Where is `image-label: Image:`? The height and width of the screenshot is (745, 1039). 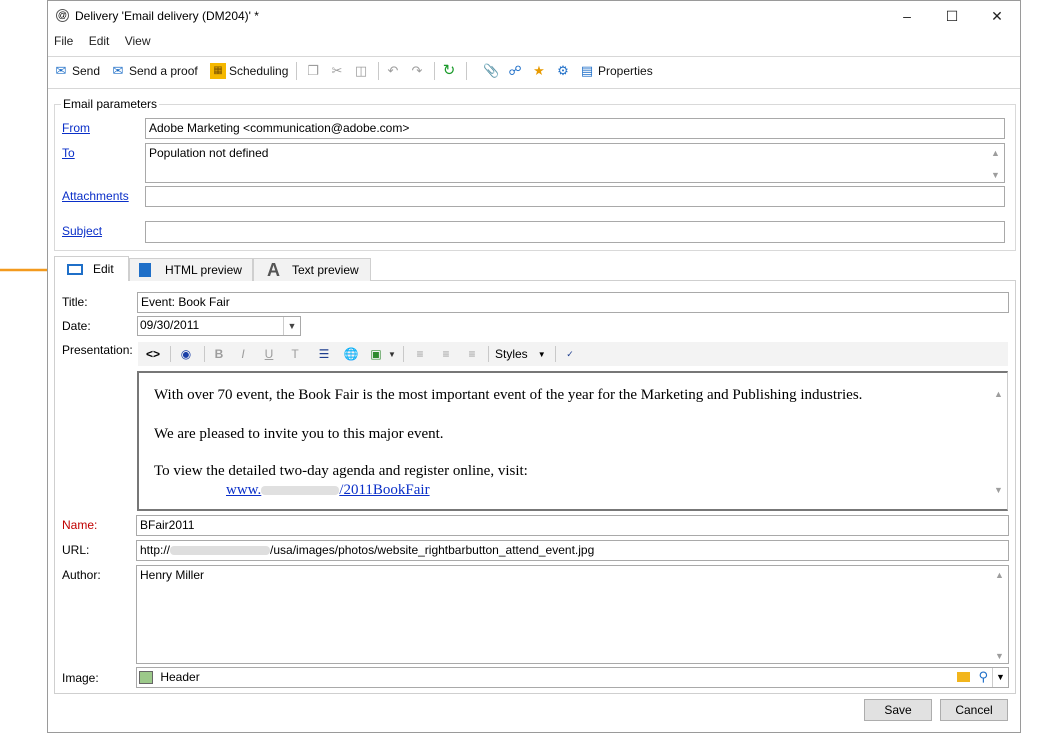
image-label: Image: is located at coordinates (80, 678).